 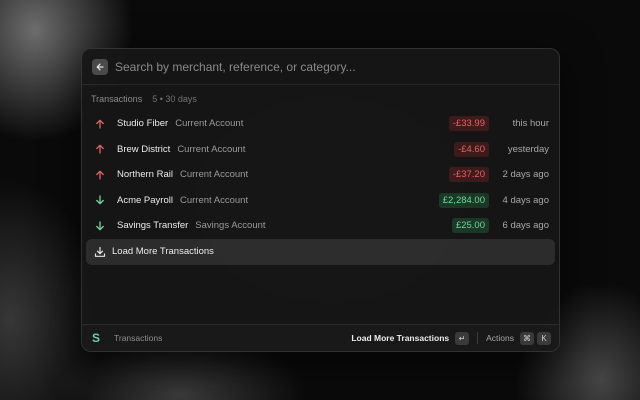 I want to click on k-key-hint: K, so click(x=544, y=338).